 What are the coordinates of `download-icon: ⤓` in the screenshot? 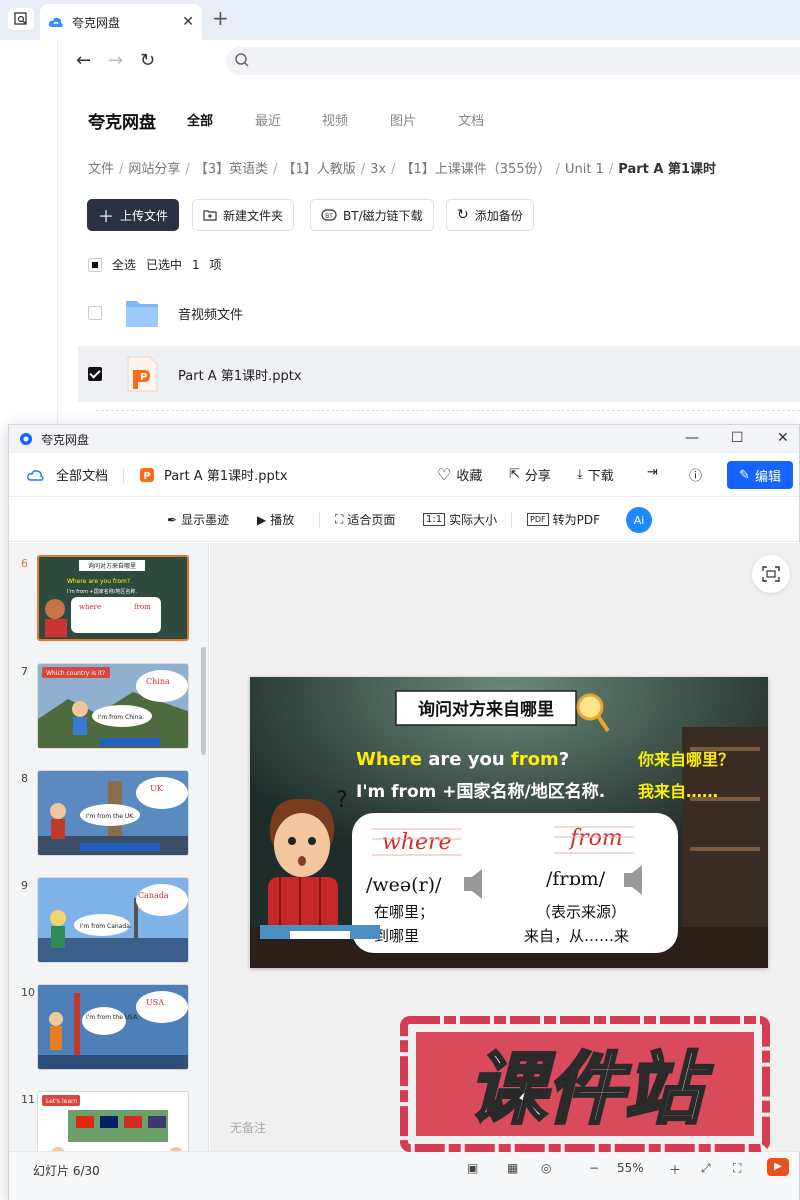 It's located at (580, 474).